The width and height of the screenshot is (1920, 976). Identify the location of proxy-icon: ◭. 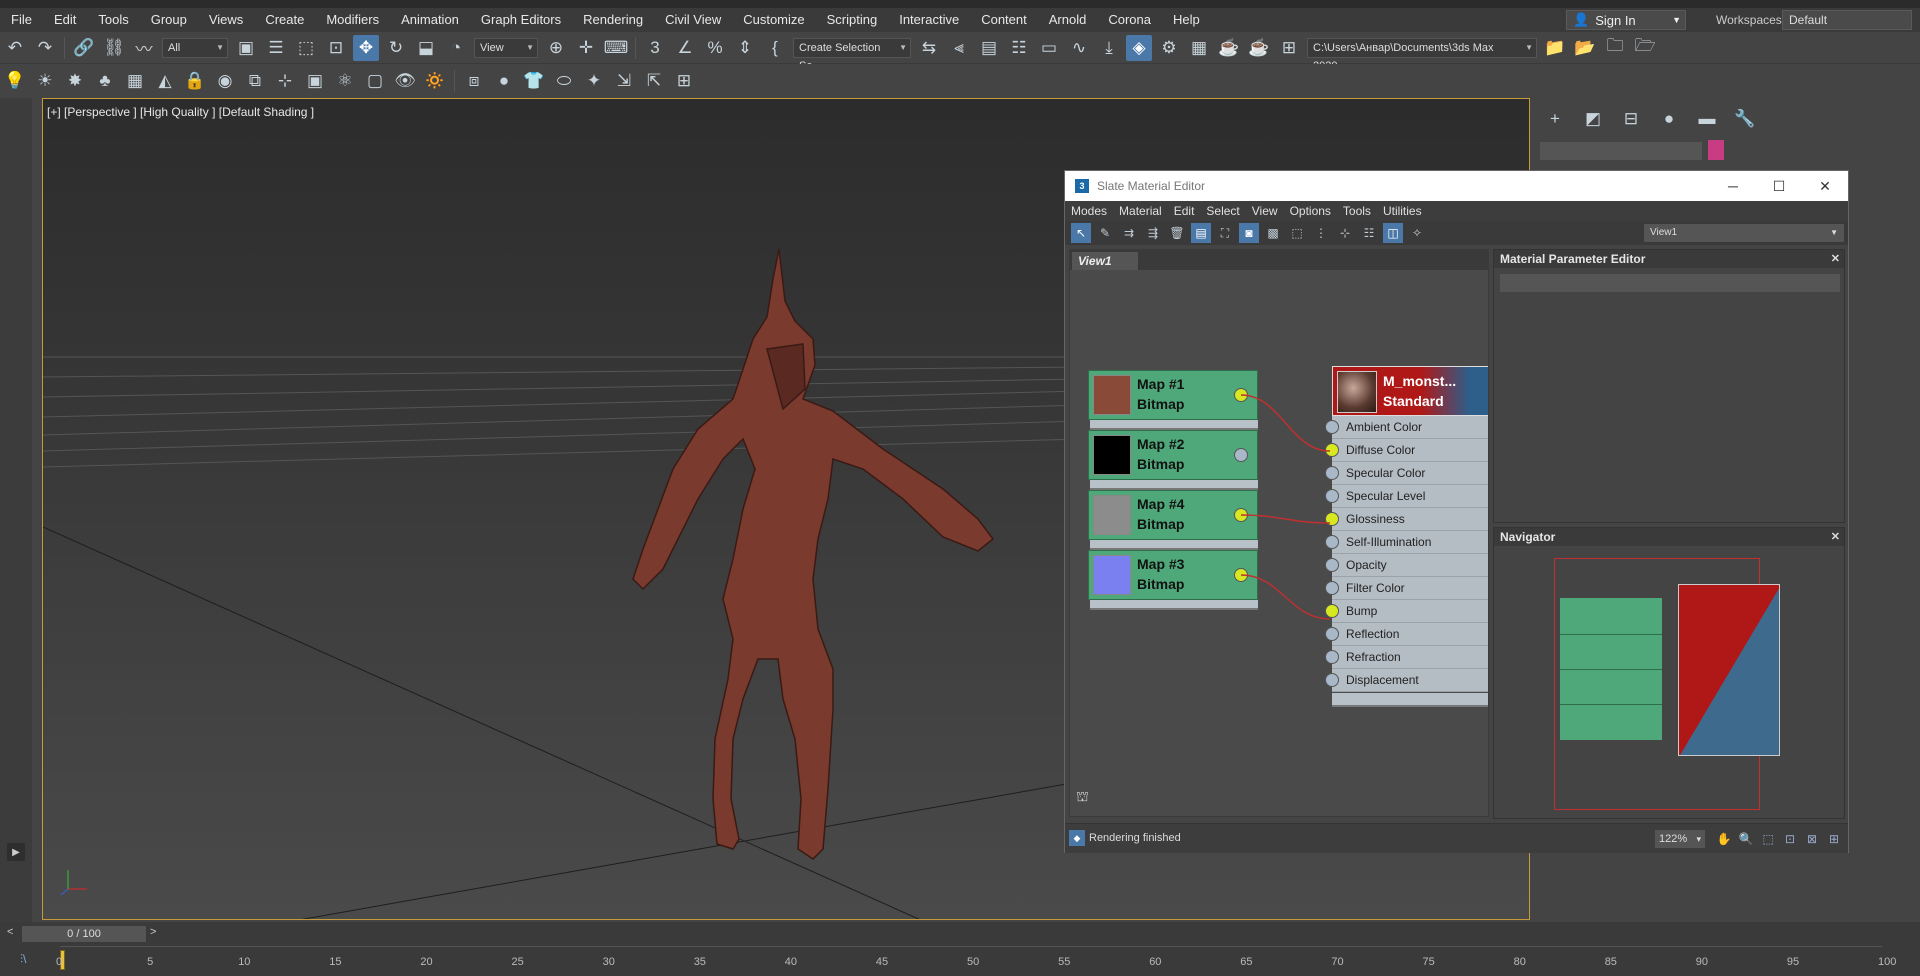
(165, 81).